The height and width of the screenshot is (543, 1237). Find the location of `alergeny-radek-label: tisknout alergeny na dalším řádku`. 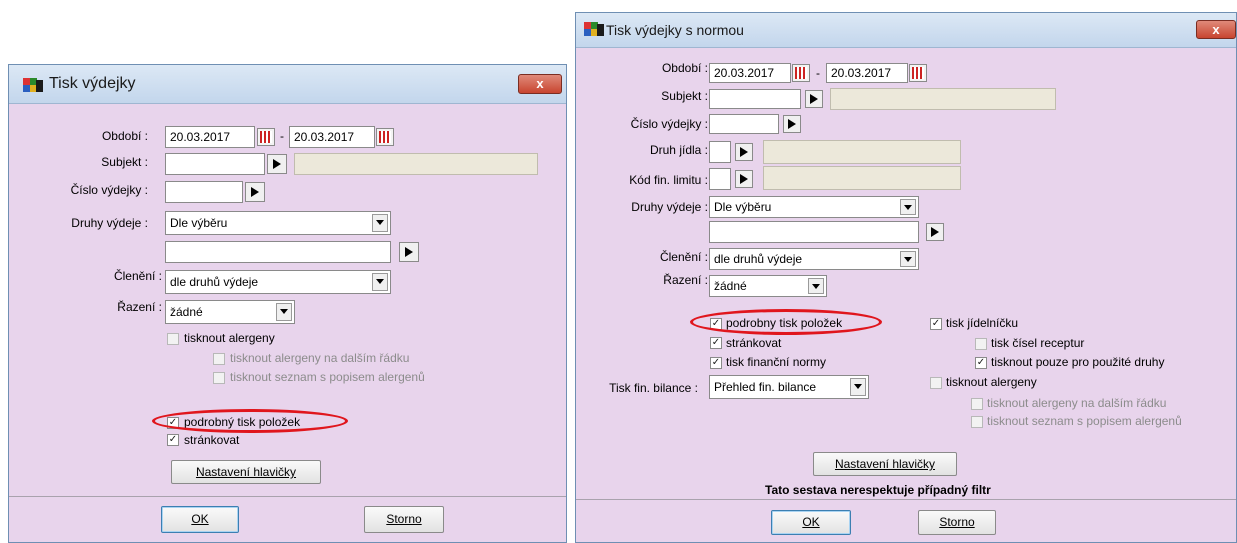

alergeny-radek-label: tisknout alergeny na dalším řádku is located at coordinates (320, 358).